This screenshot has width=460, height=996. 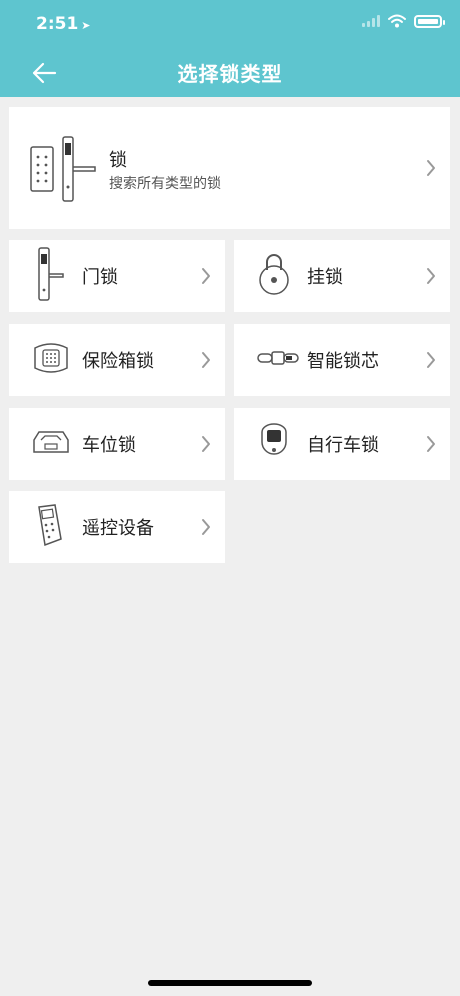 I want to click on header-bar: 2:51 ➤ 选择锁类型, so click(x=230, y=48).